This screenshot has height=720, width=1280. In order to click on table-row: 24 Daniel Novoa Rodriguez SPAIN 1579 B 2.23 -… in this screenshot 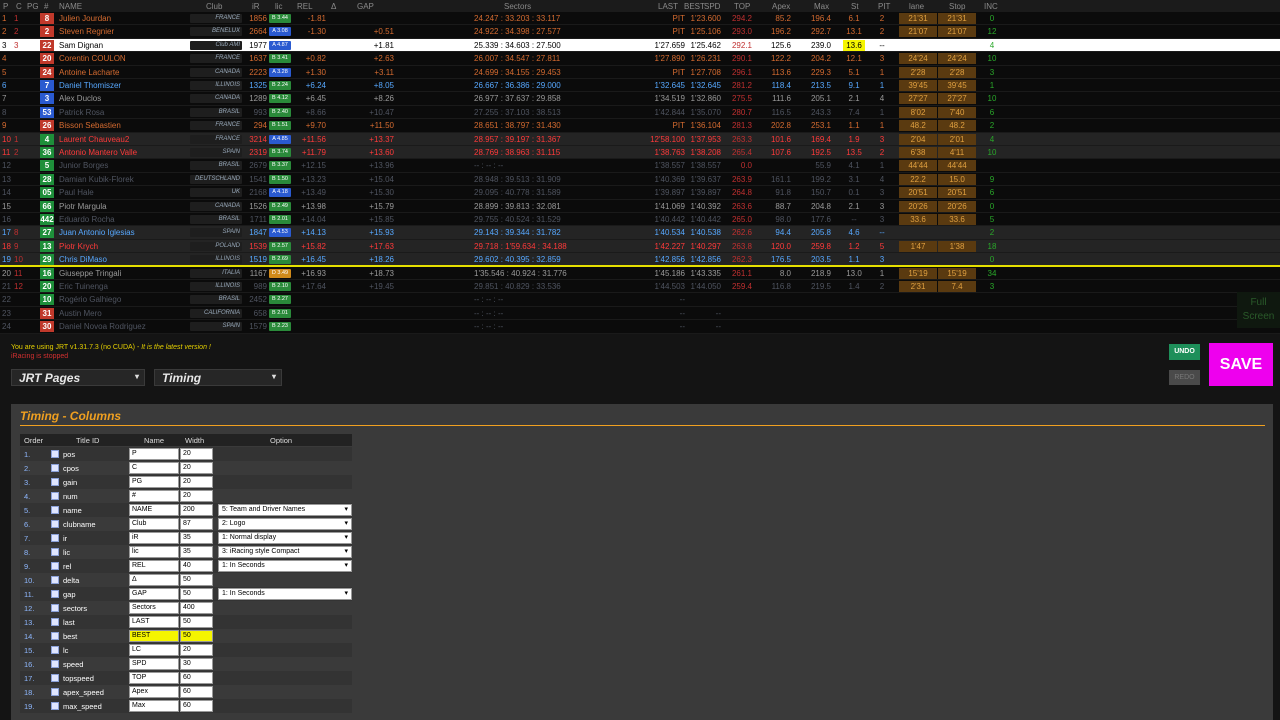, I will do `click(640, 327)`.